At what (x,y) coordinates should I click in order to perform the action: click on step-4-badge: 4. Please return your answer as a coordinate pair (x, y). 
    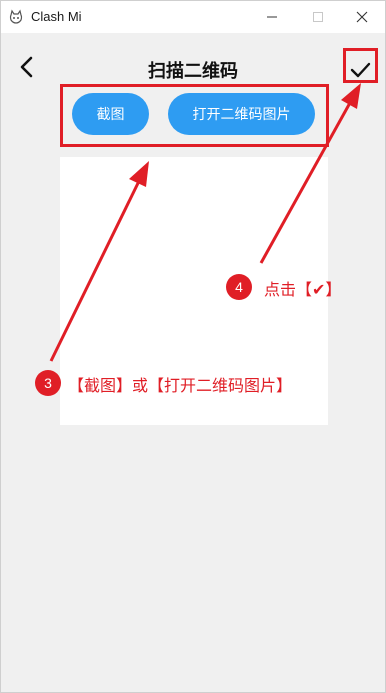
    Looking at the image, I should click on (239, 287).